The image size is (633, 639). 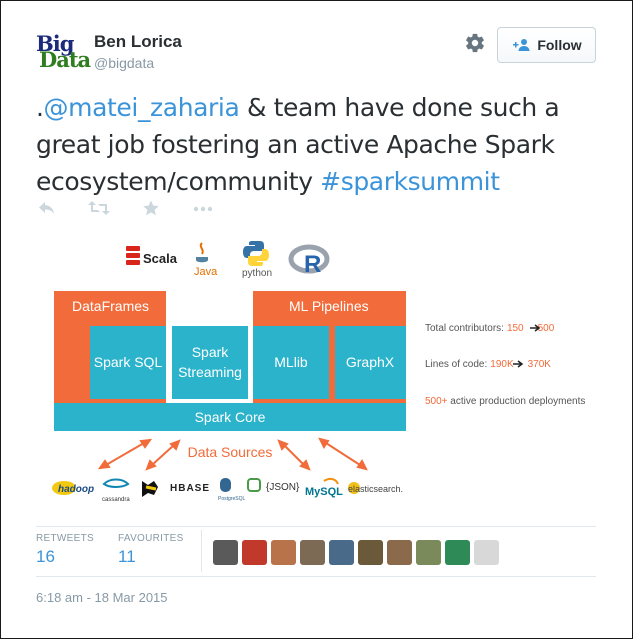 I want to click on gear-icon, so click(x=475, y=43).